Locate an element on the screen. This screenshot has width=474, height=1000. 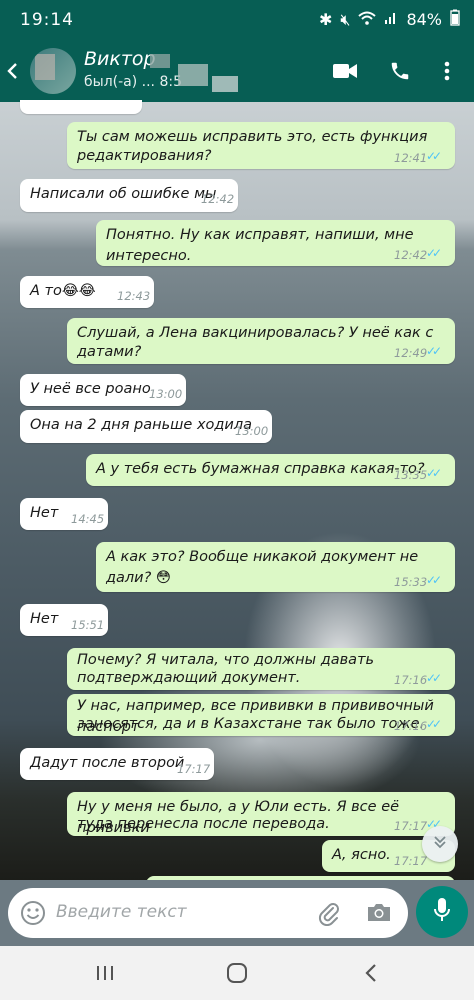
message-time: 15:33 is located at coordinates (411, 582).